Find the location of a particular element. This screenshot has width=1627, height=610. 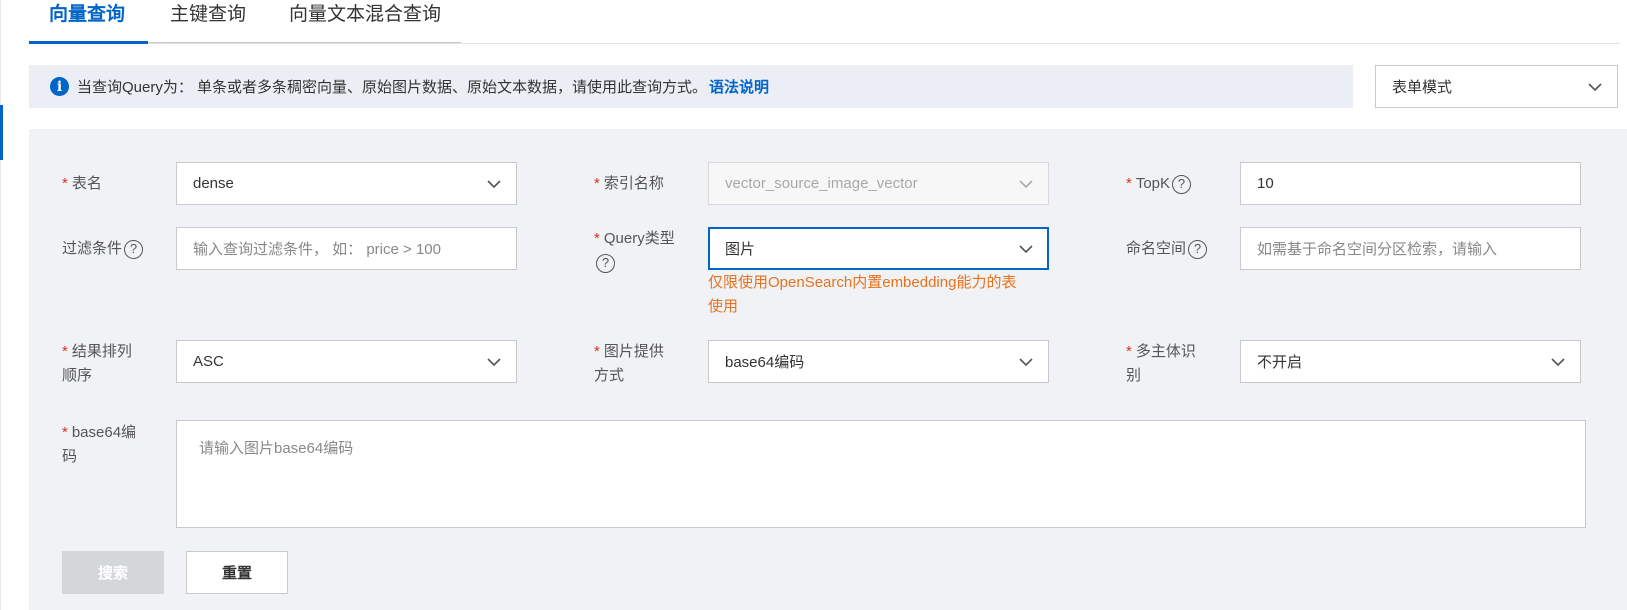

namespace-placeholder: 如需基于命名空间分区检索，请输入 is located at coordinates (1377, 249).